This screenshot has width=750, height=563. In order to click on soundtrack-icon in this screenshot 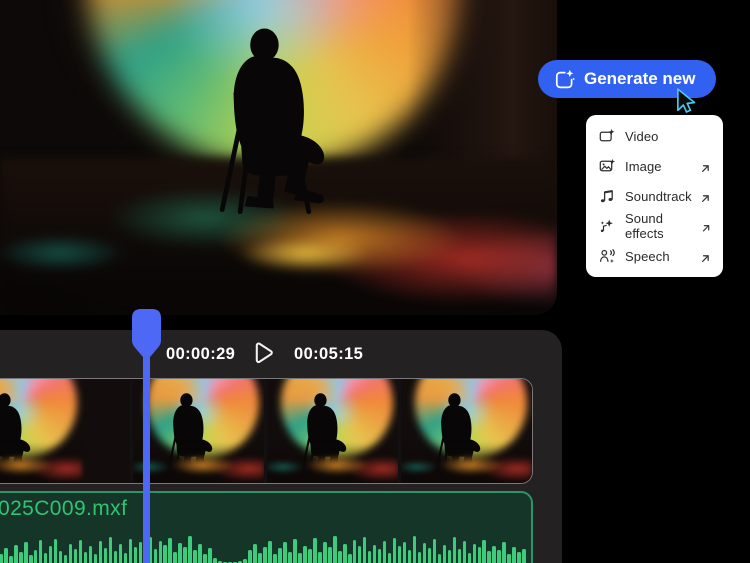, I will do `click(607, 196)`.